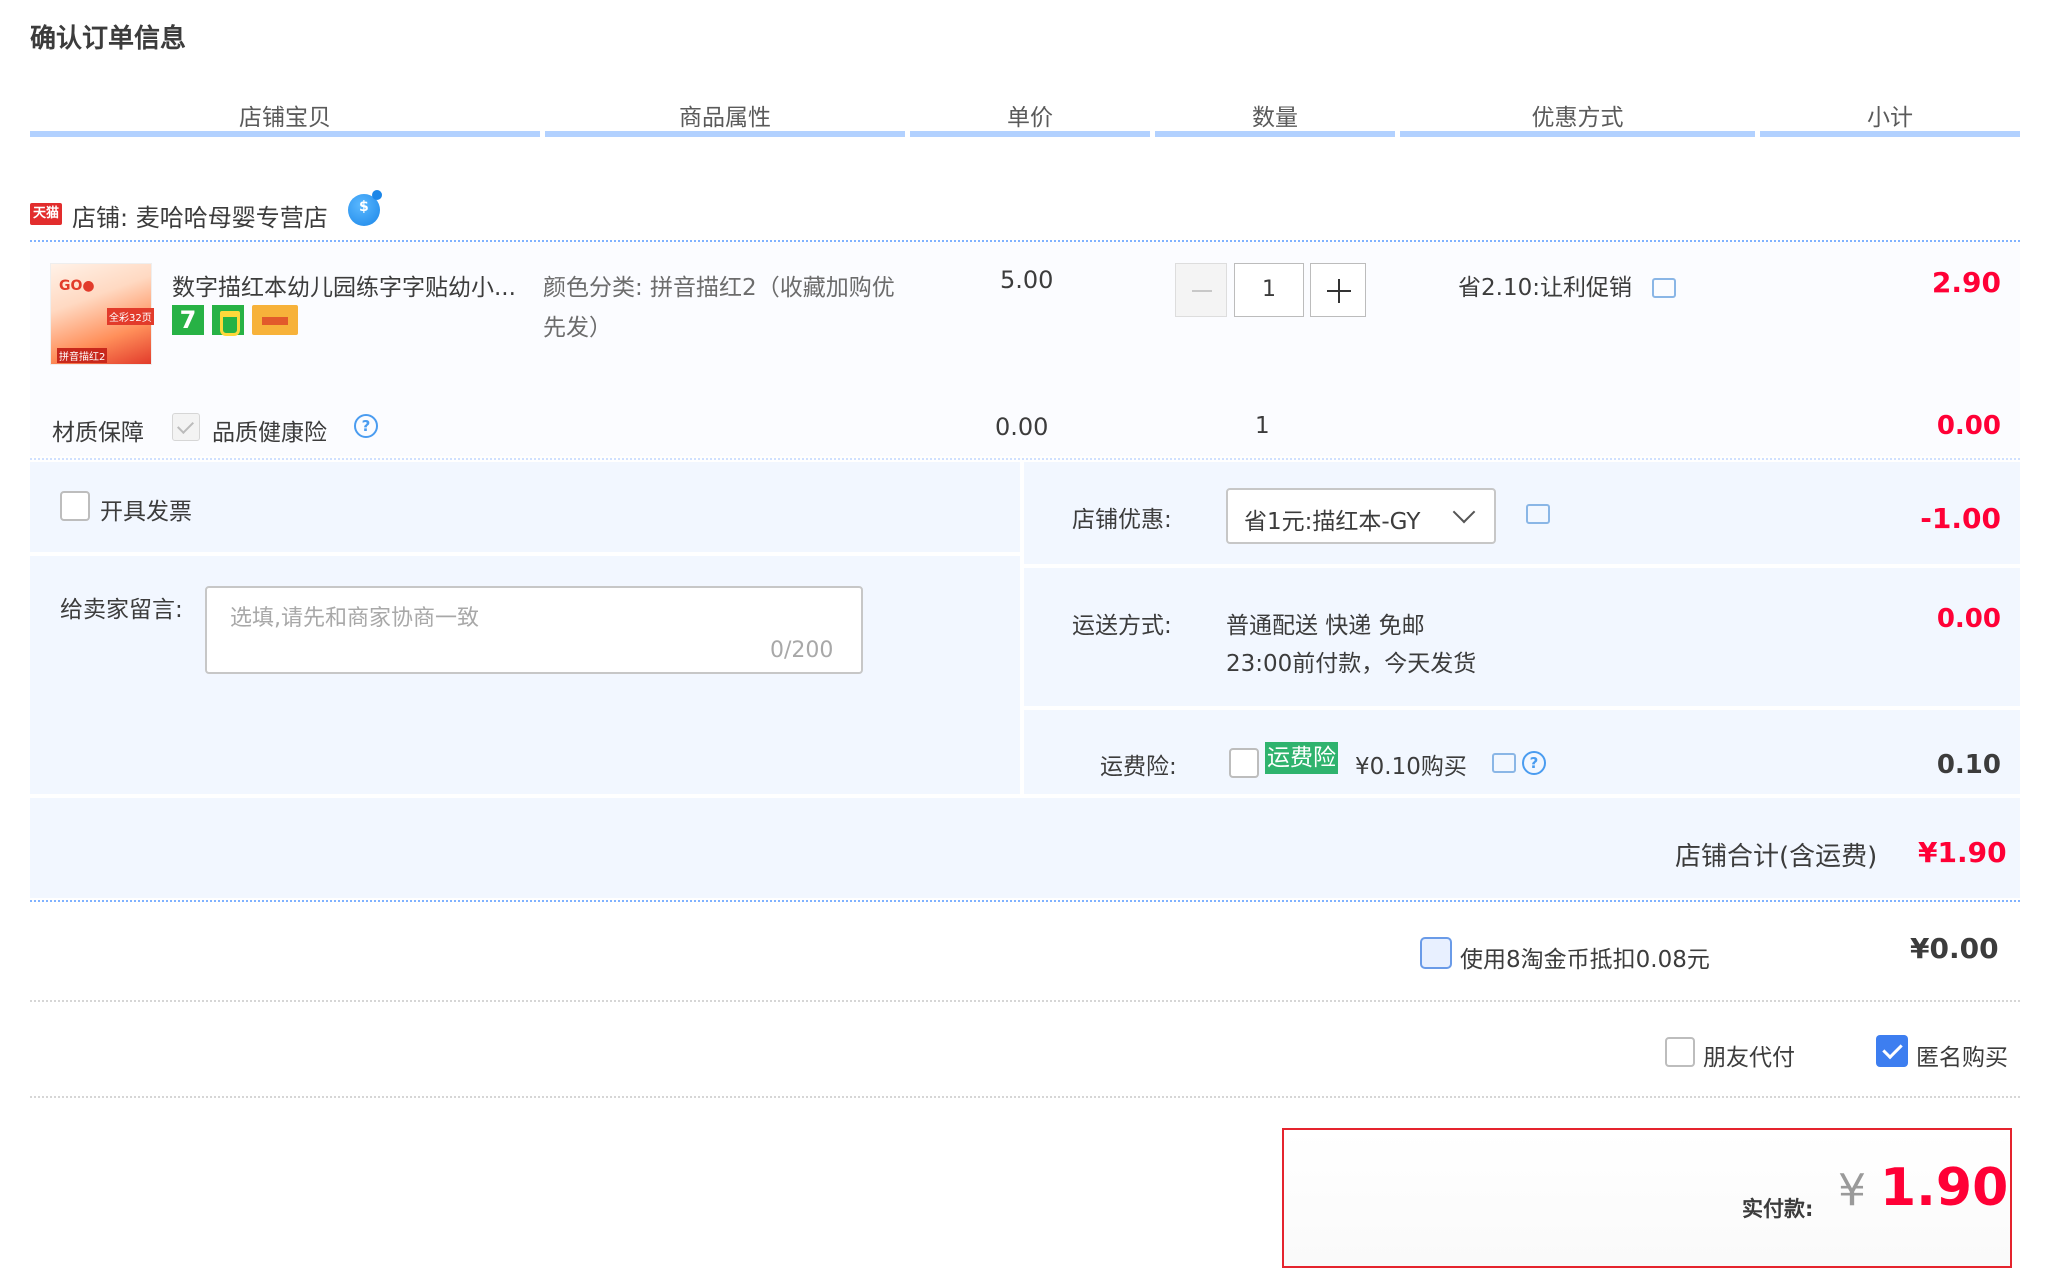 Image resolution: width=2056 pixels, height=1268 pixels. Describe the element at coordinates (1244, 763) in the screenshot. I see `shipping-insurance-checkbox` at that location.